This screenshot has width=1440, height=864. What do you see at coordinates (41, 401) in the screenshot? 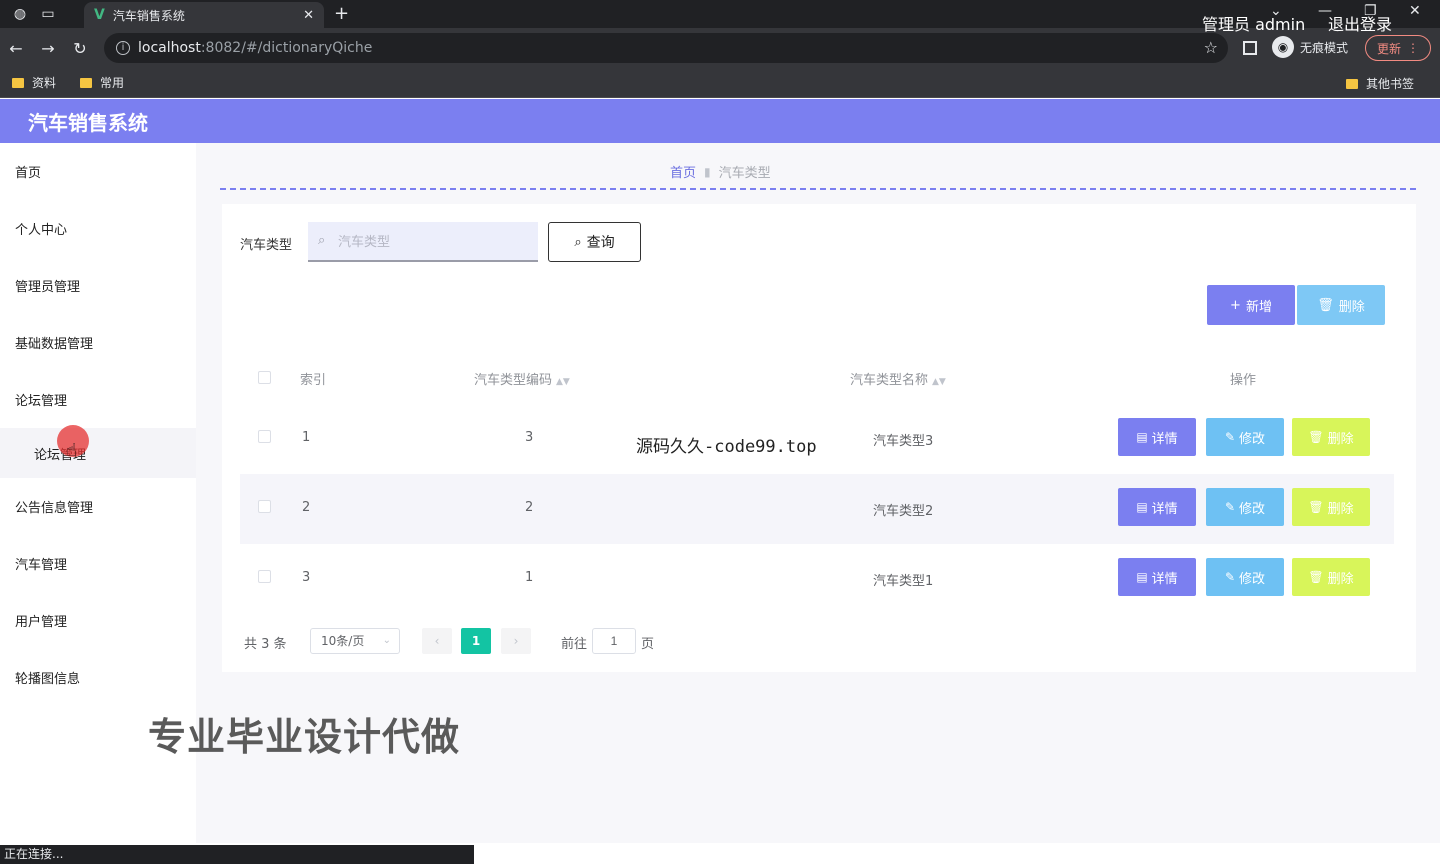
I see `sidebar-item-label: 论坛管理` at bounding box center [41, 401].